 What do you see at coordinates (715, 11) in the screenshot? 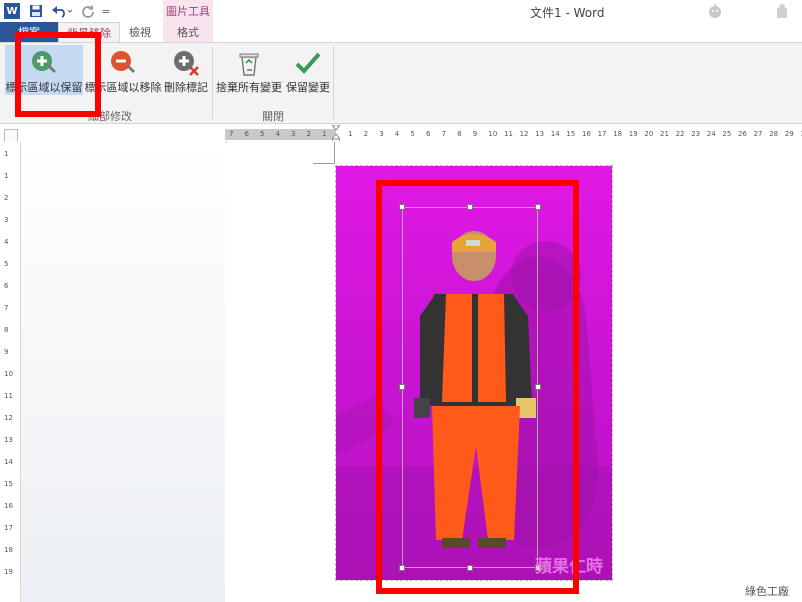
I see `smiley-feedback-icon` at bounding box center [715, 11].